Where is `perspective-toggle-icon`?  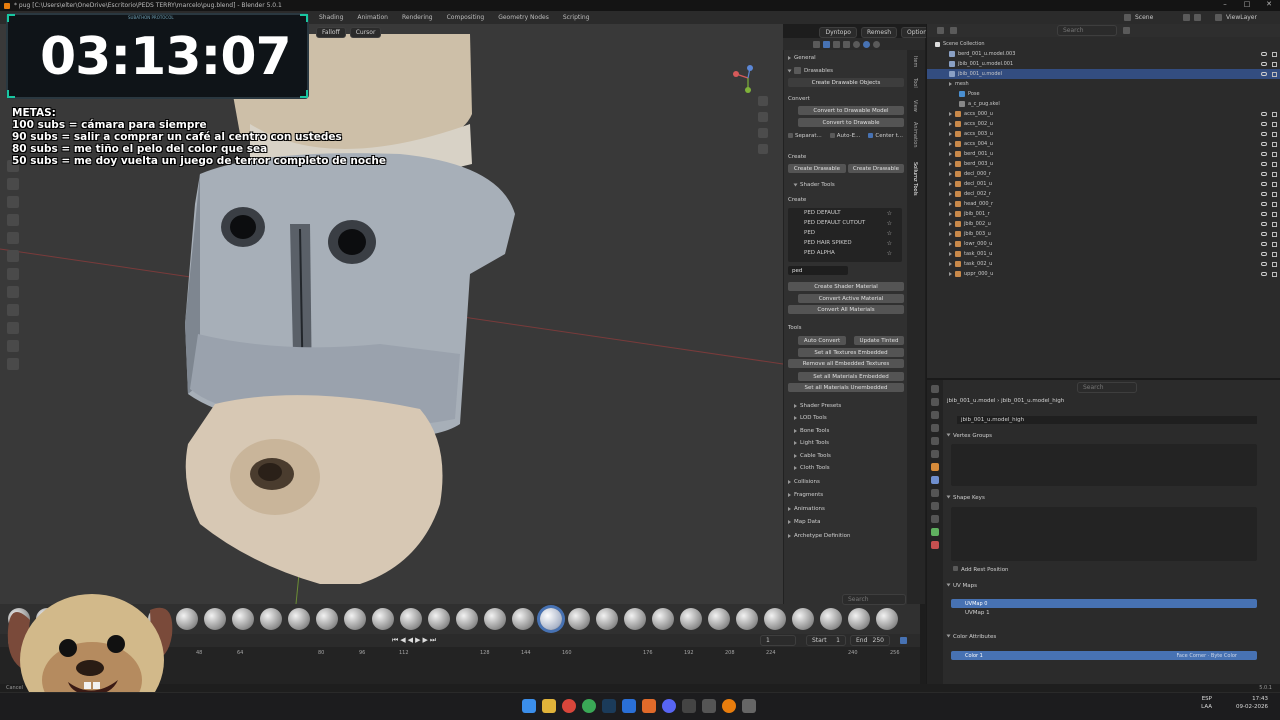 perspective-toggle-icon is located at coordinates (763, 149).